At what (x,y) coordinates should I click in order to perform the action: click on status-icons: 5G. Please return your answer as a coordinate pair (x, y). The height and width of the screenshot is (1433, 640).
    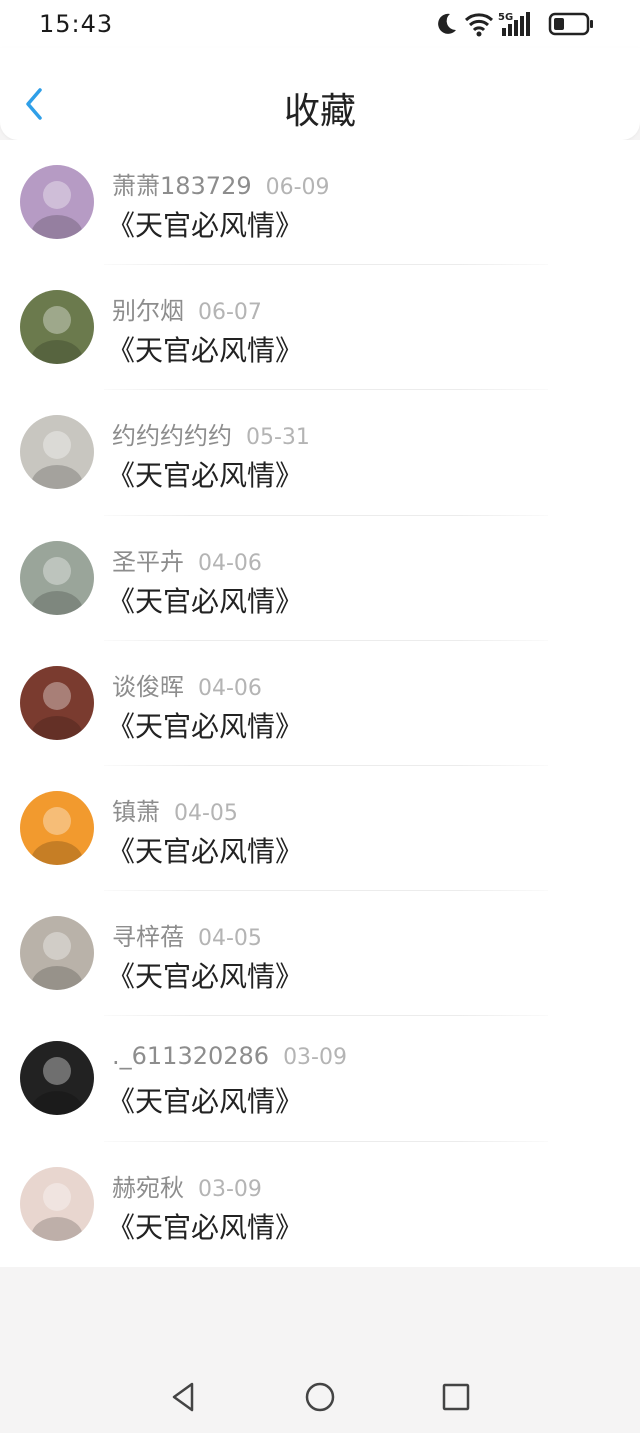
    Looking at the image, I should click on (519, 24).